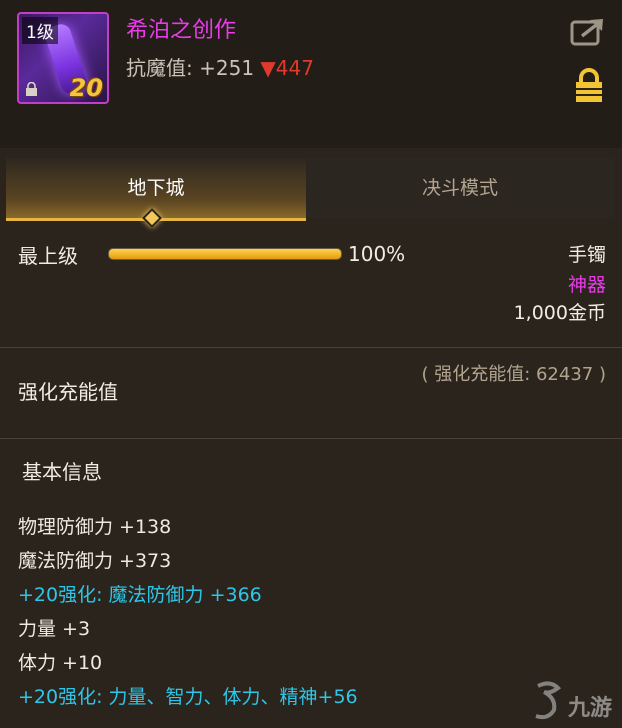 This screenshot has width=622, height=728. I want to click on stat-line-enhance: +20强化: 魔法防御力 +366, so click(140, 595).